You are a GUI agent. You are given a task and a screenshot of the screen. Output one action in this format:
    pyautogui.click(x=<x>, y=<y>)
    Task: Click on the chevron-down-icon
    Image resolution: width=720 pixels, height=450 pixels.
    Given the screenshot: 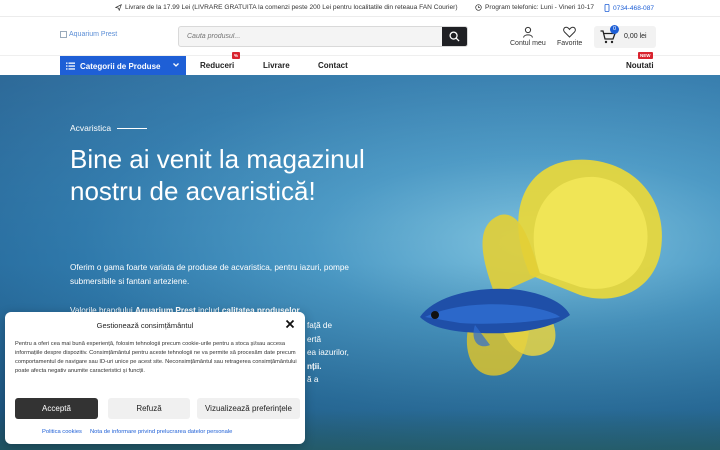 What is the action you would take?
    pyautogui.click(x=176, y=65)
    